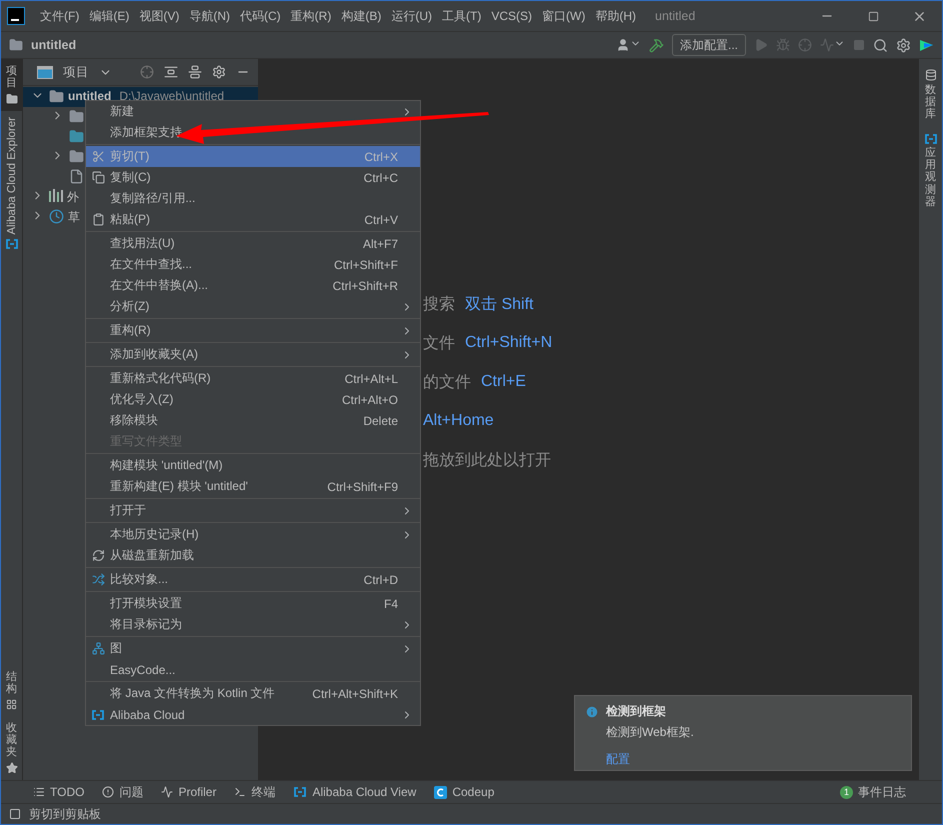 This screenshot has height=825, width=943. Describe the element at coordinates (11, 682) in the screenshot. I see `side-tab-label: 结构` at that location.